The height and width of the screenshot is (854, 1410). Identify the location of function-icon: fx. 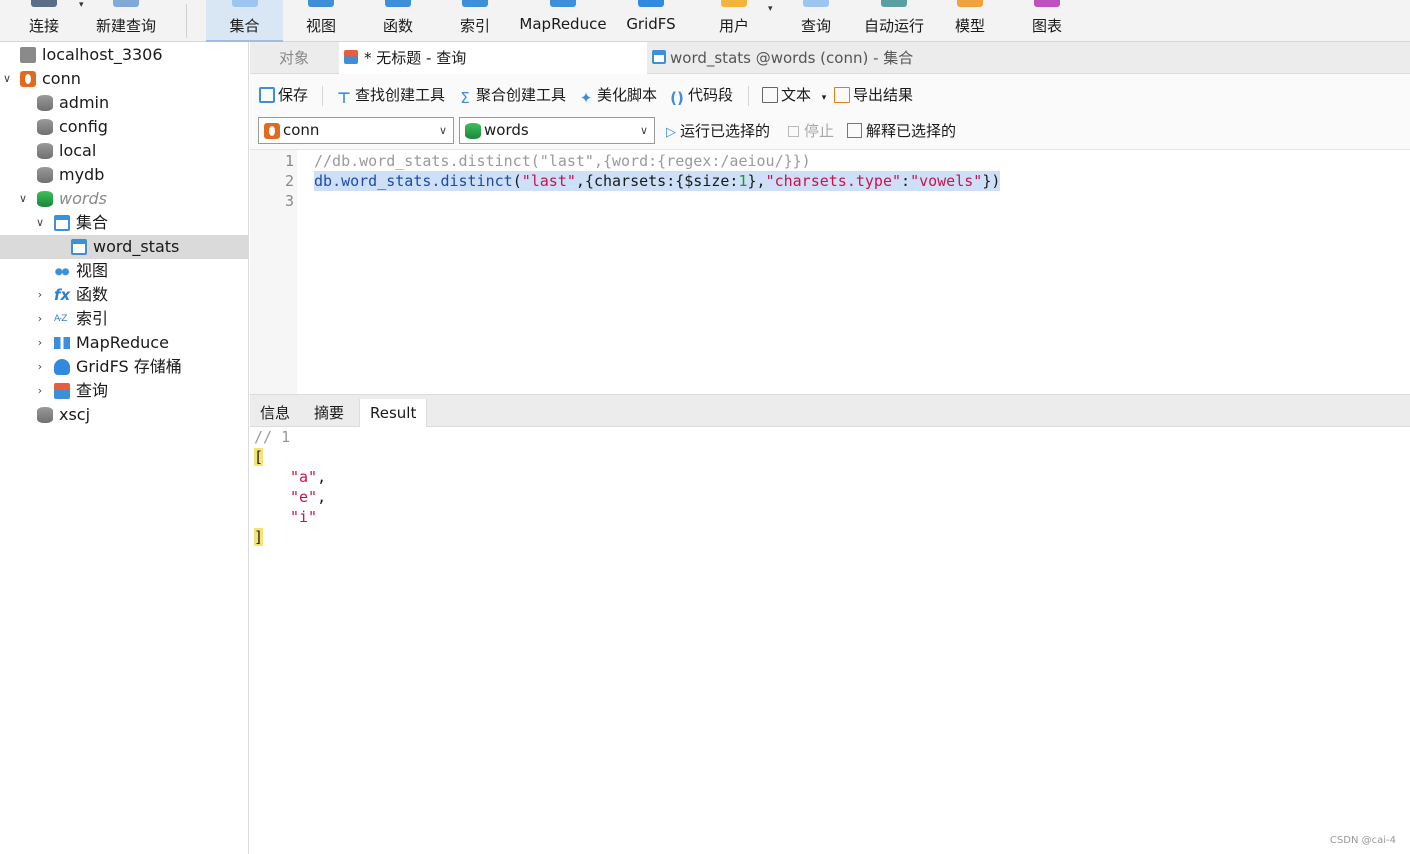
(62, 295).